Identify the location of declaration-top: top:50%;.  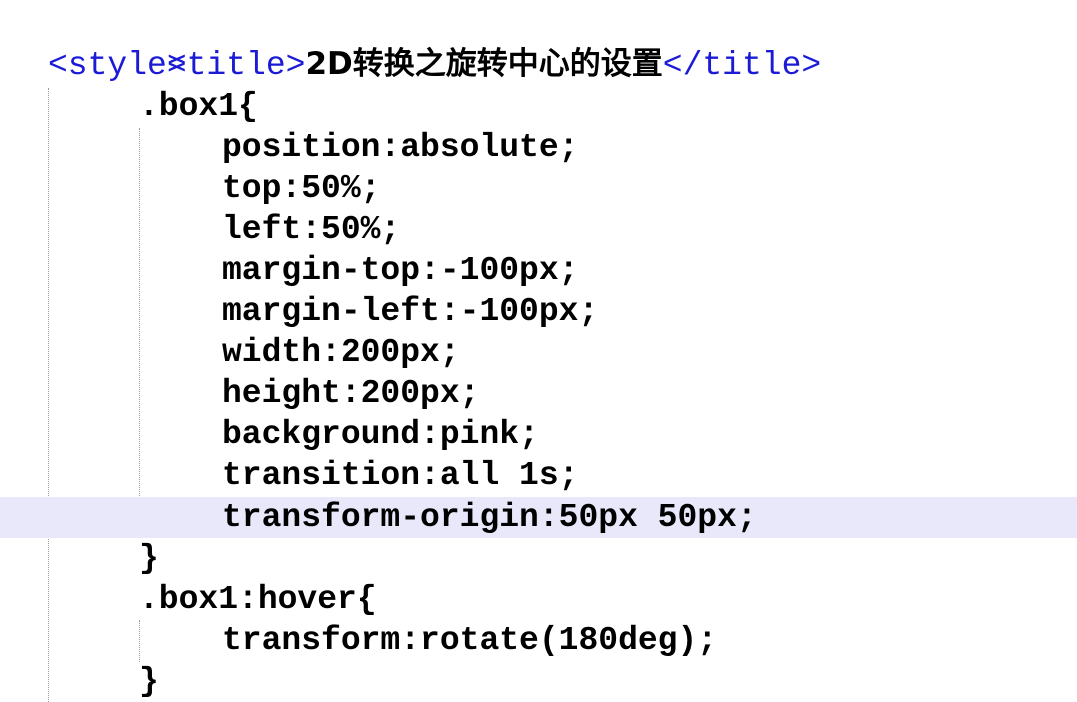
(301, 188).